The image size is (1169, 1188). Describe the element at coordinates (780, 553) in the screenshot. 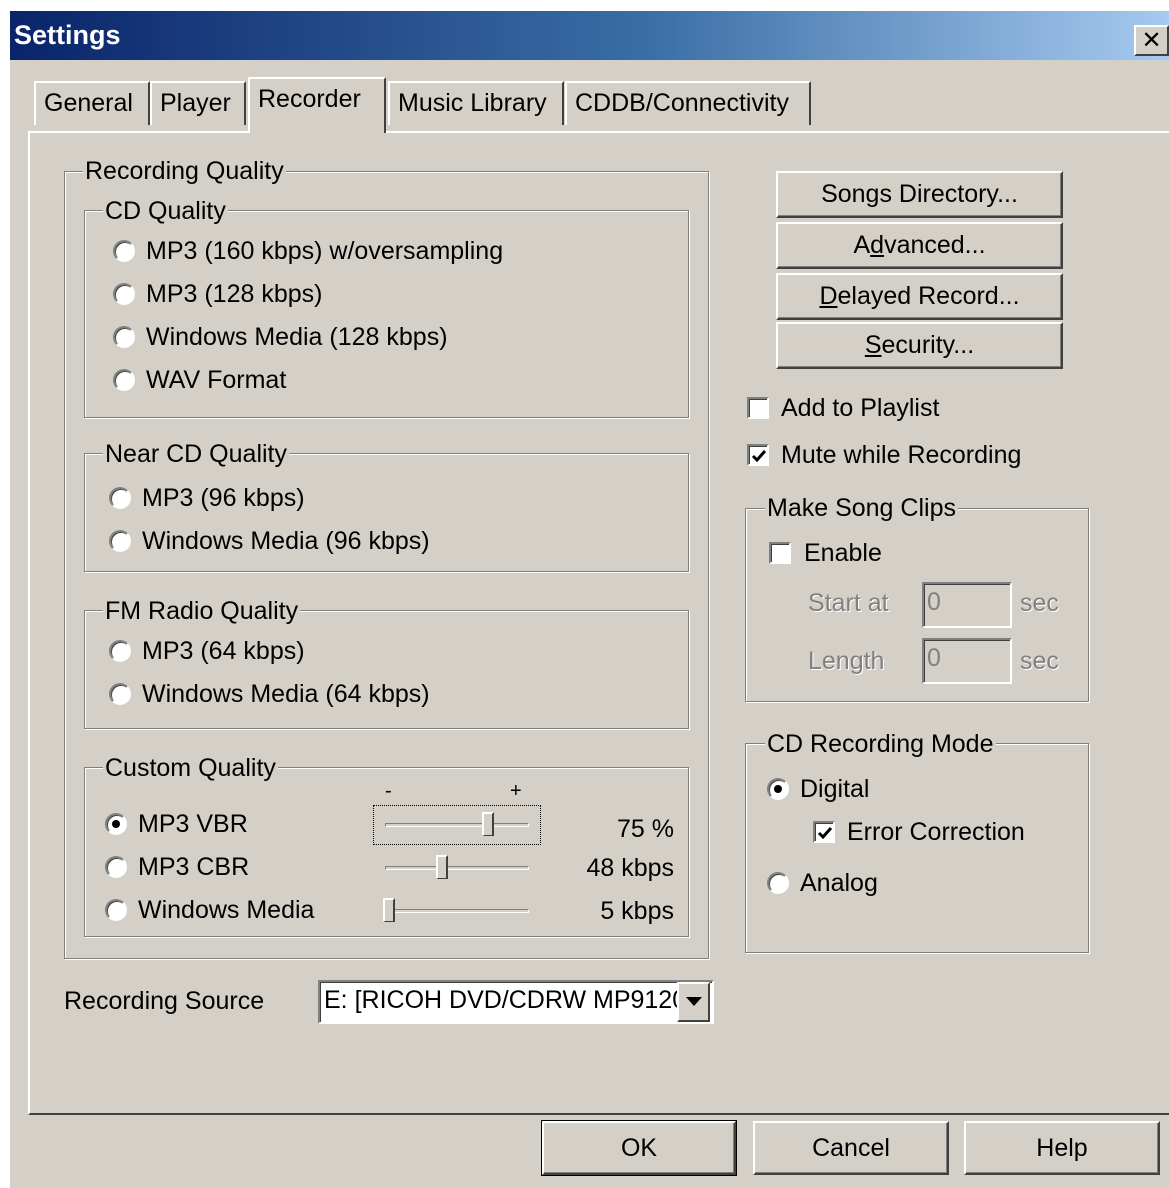

I see `enable-song-clips-checkbox` at that location.